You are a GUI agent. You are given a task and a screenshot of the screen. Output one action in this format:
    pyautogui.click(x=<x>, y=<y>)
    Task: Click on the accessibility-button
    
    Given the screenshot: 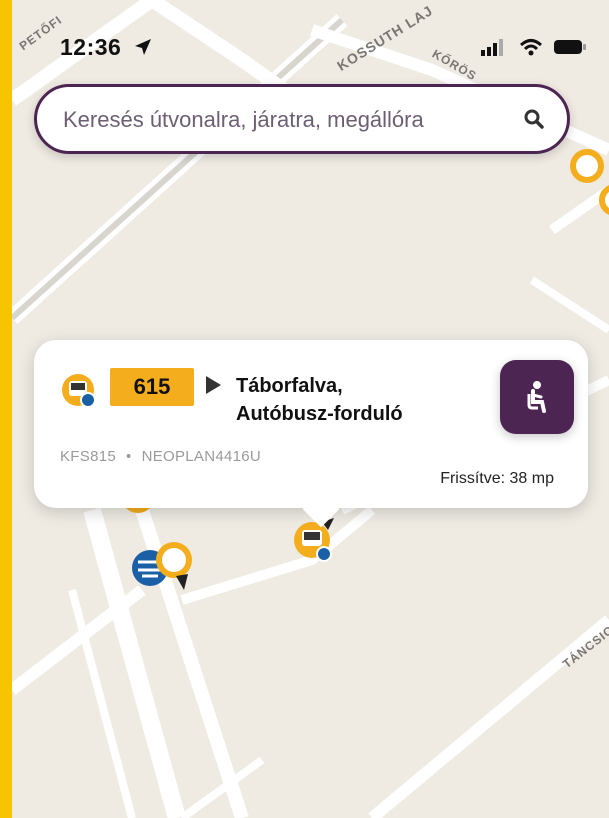 What is the action you would take?
    pyautogui.click(x=537, y=397)
    